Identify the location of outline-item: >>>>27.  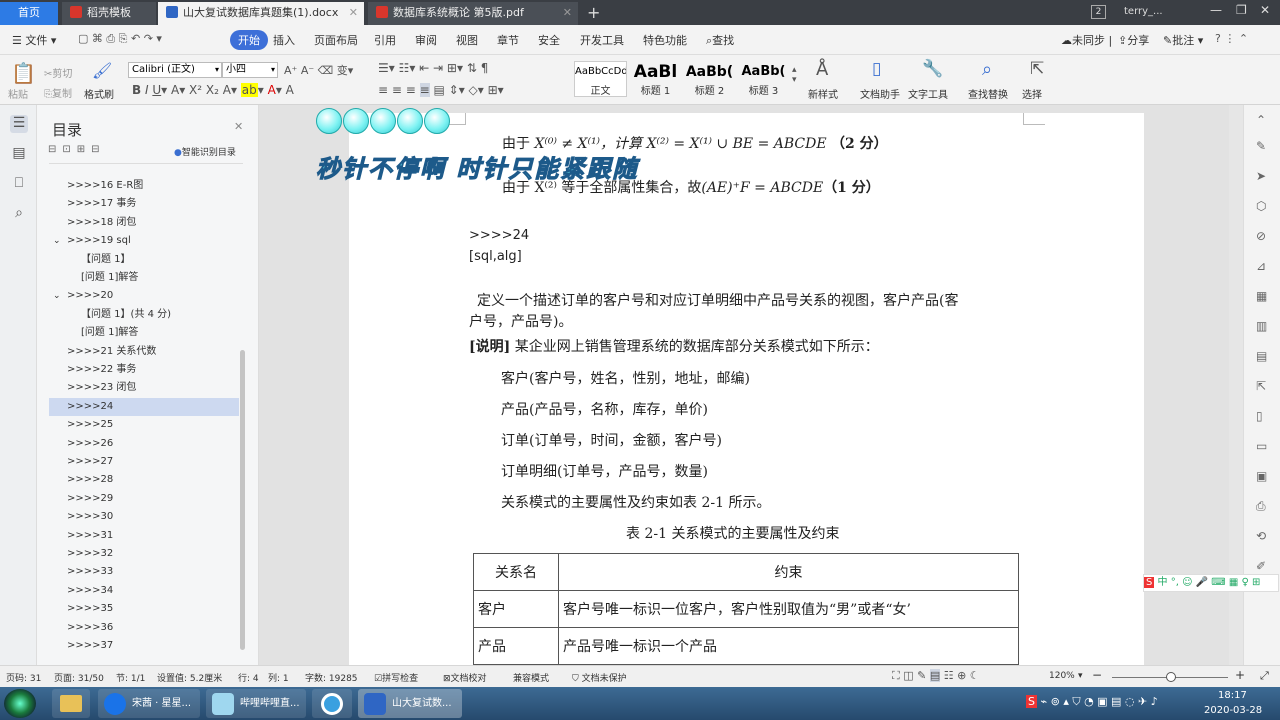
(90, 462).